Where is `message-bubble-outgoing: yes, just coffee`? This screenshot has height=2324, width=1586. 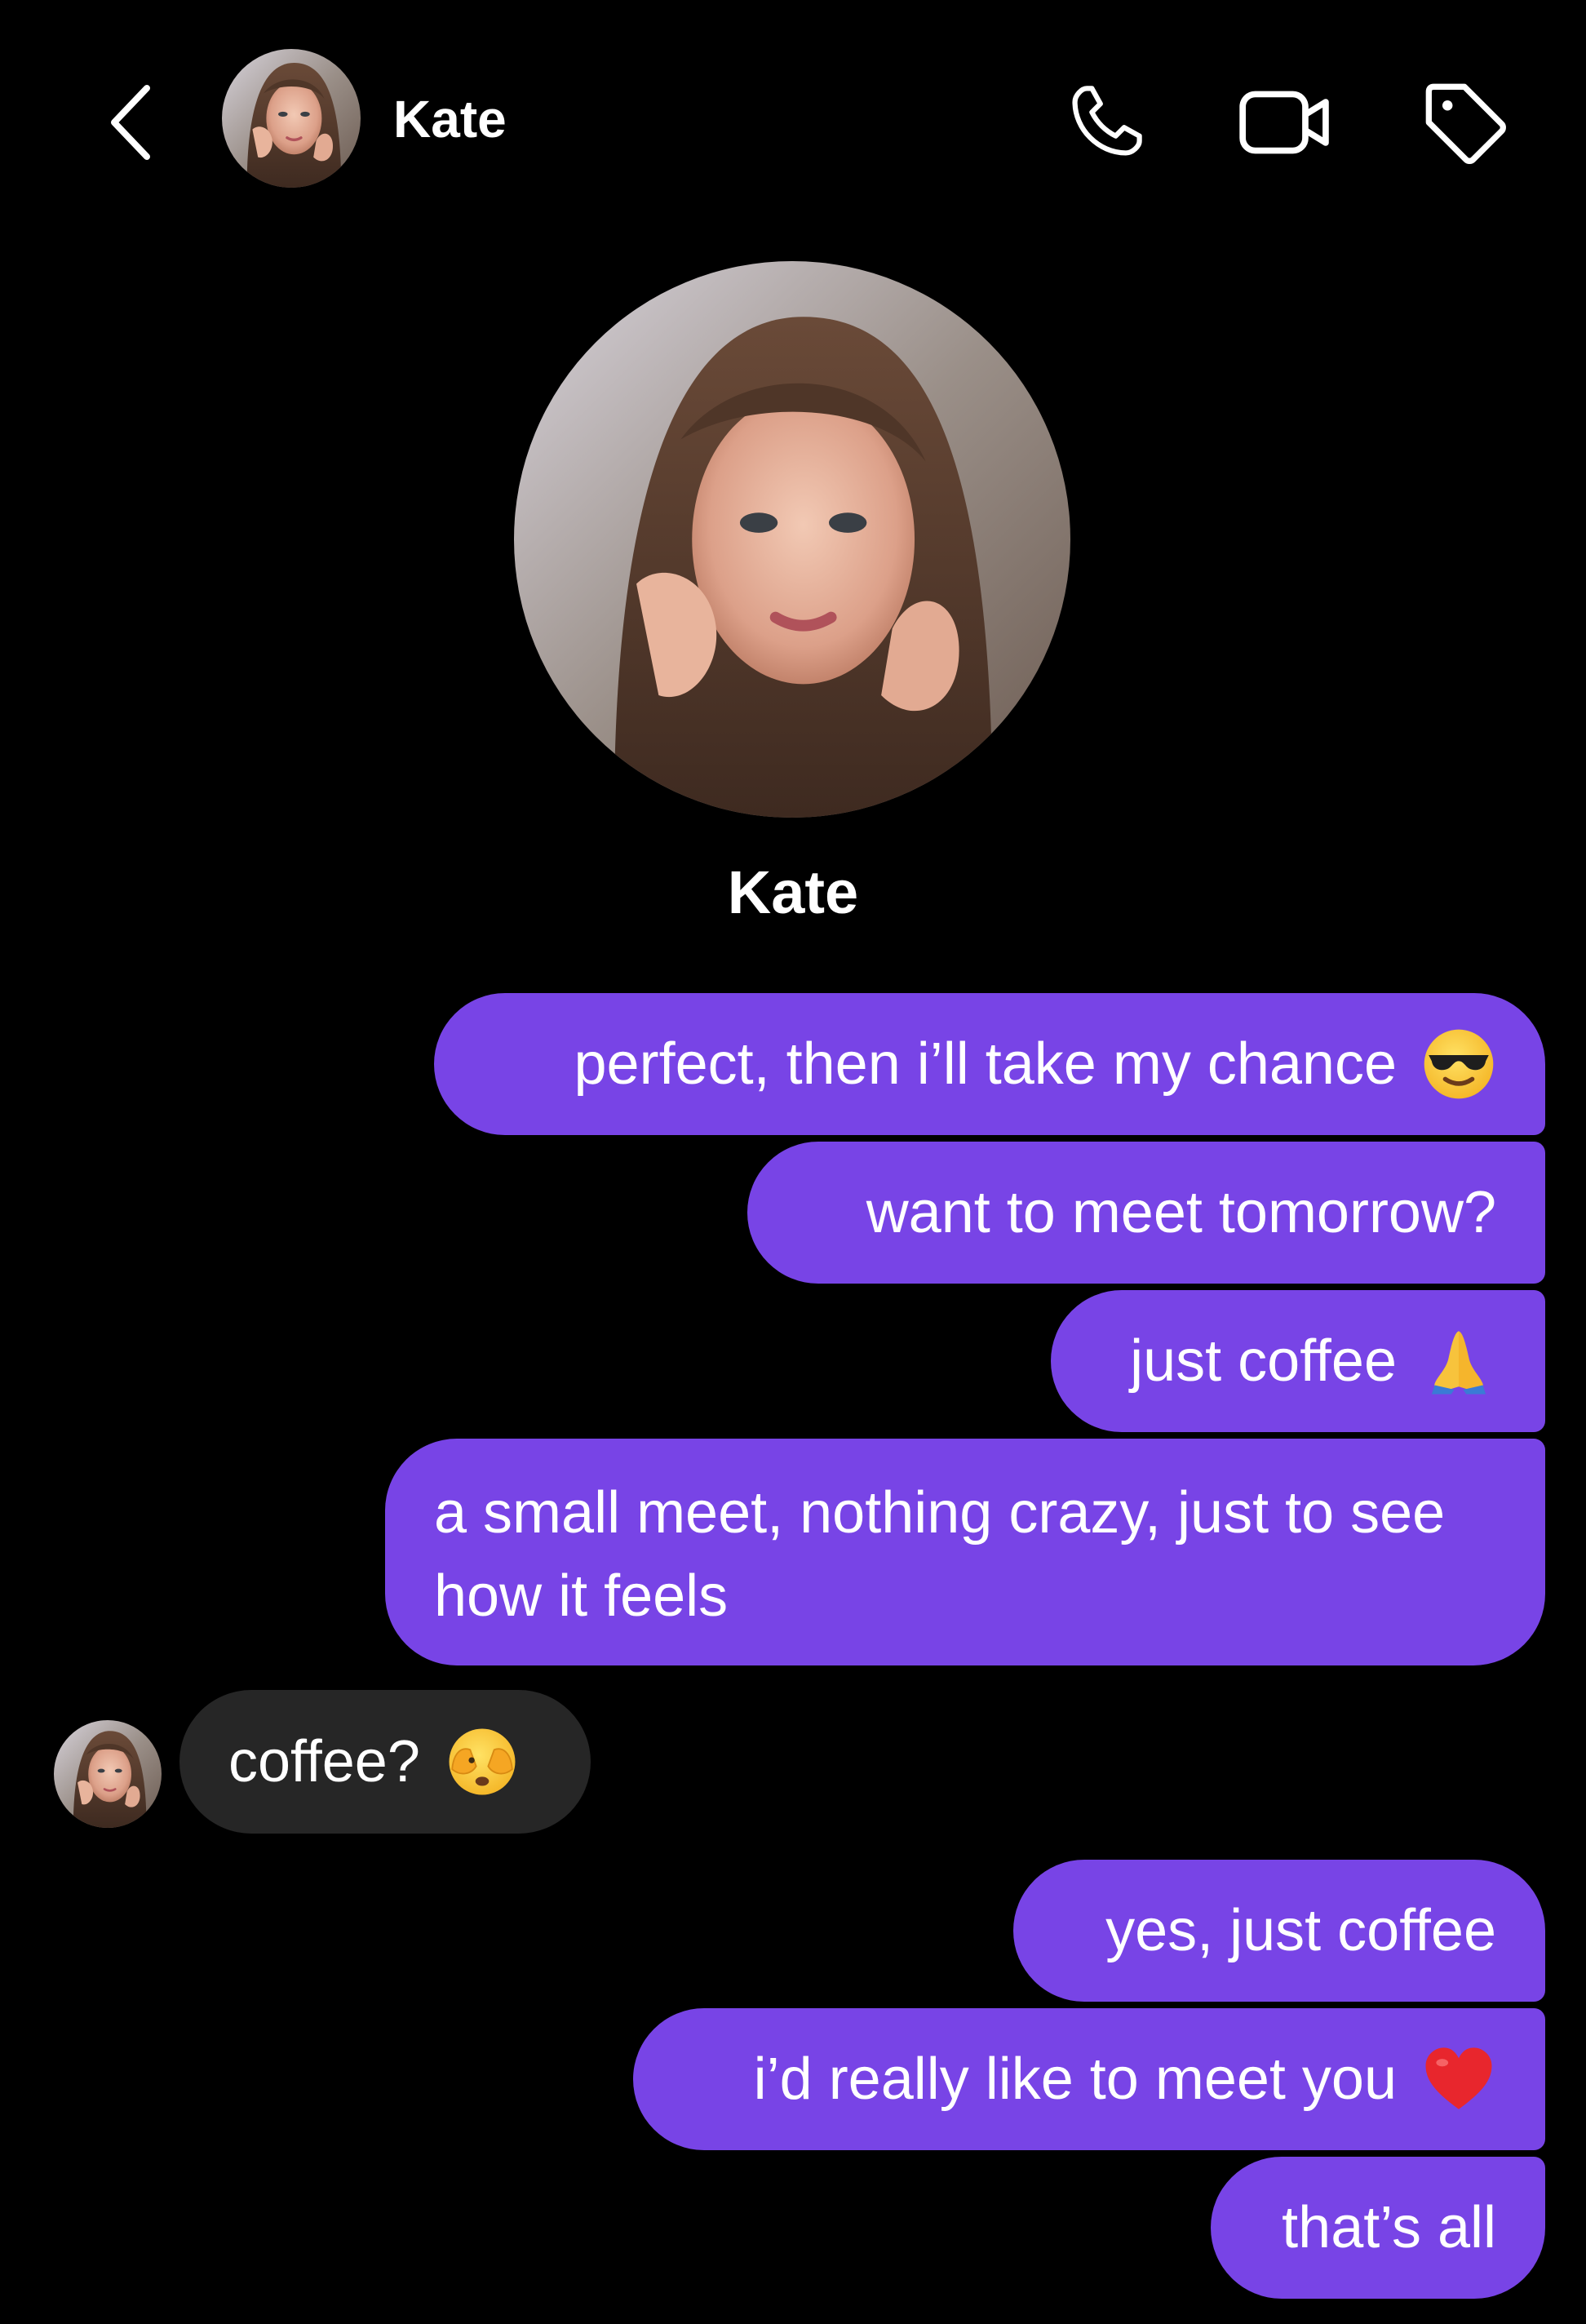
message-bubble-outgoing: yes, just coffee is located at coordinates (1279, 1931).